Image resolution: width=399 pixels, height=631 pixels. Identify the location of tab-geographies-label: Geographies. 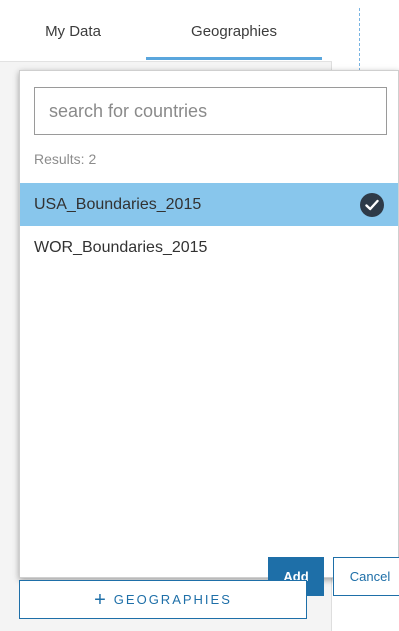
(234, 31).